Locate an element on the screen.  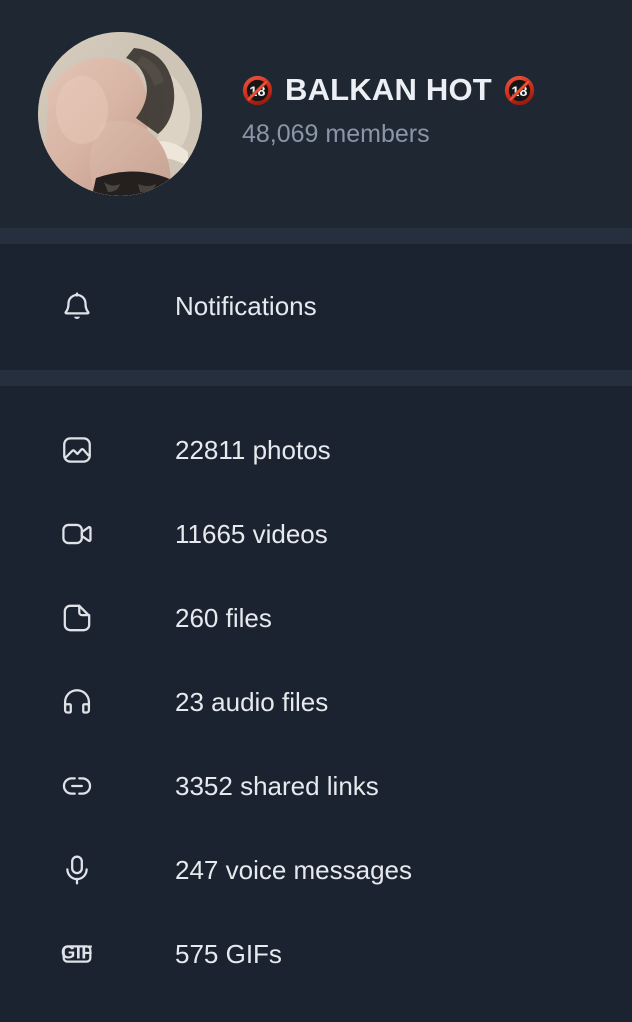
headphones-icon is located at coordinates (77, 702).